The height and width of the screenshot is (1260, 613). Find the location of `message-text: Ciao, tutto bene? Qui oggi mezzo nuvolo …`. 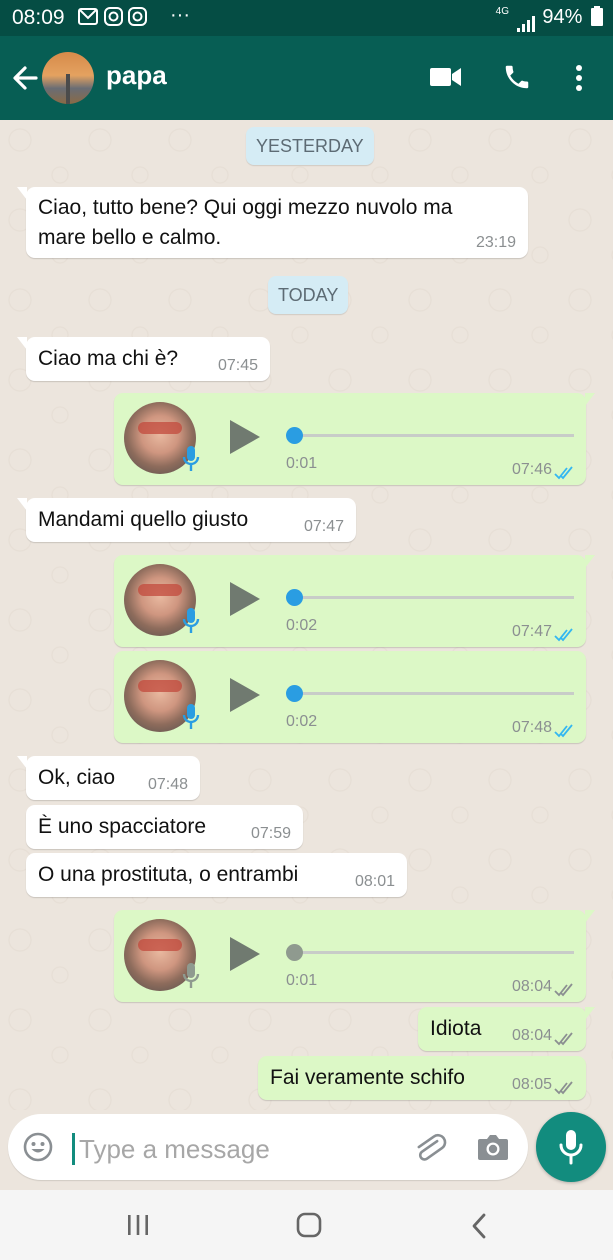

message-text: Ciao, tutto bene? Qui oggi mezzo nuvolo … is located at coordinates (245, 223).